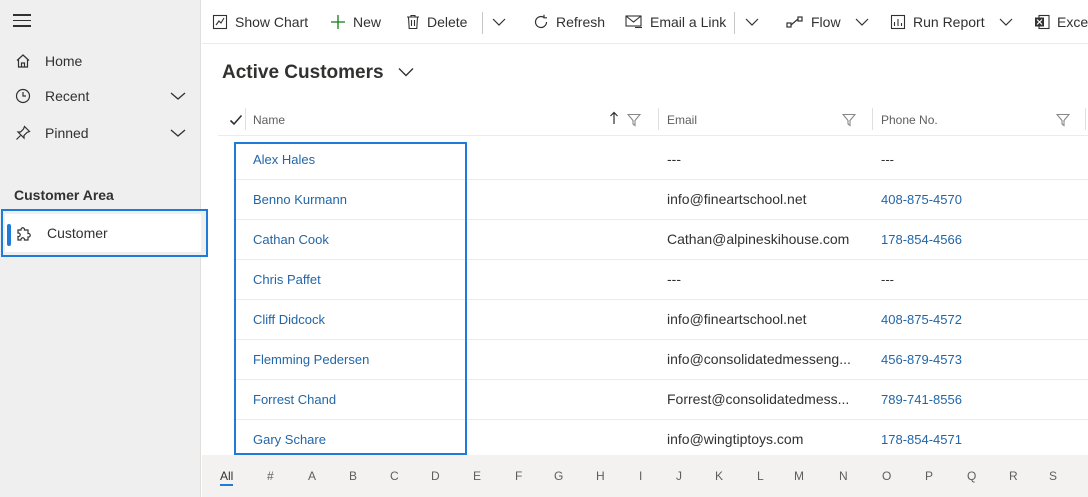 The width and height of the screenshot is (1088, 497). I want to click on phone-link: 408-875-4570, so click(921, 199).